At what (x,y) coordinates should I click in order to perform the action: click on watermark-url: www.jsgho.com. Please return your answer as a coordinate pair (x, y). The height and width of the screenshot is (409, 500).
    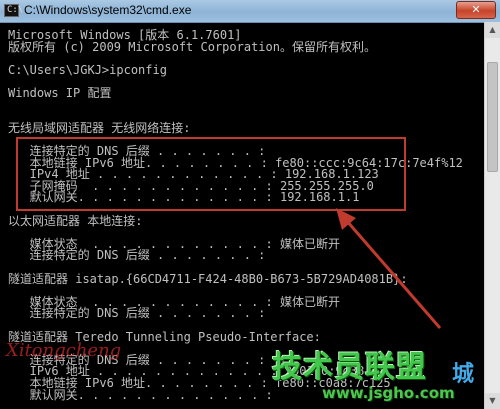
    Looking at the image, I should click on (388, 393).